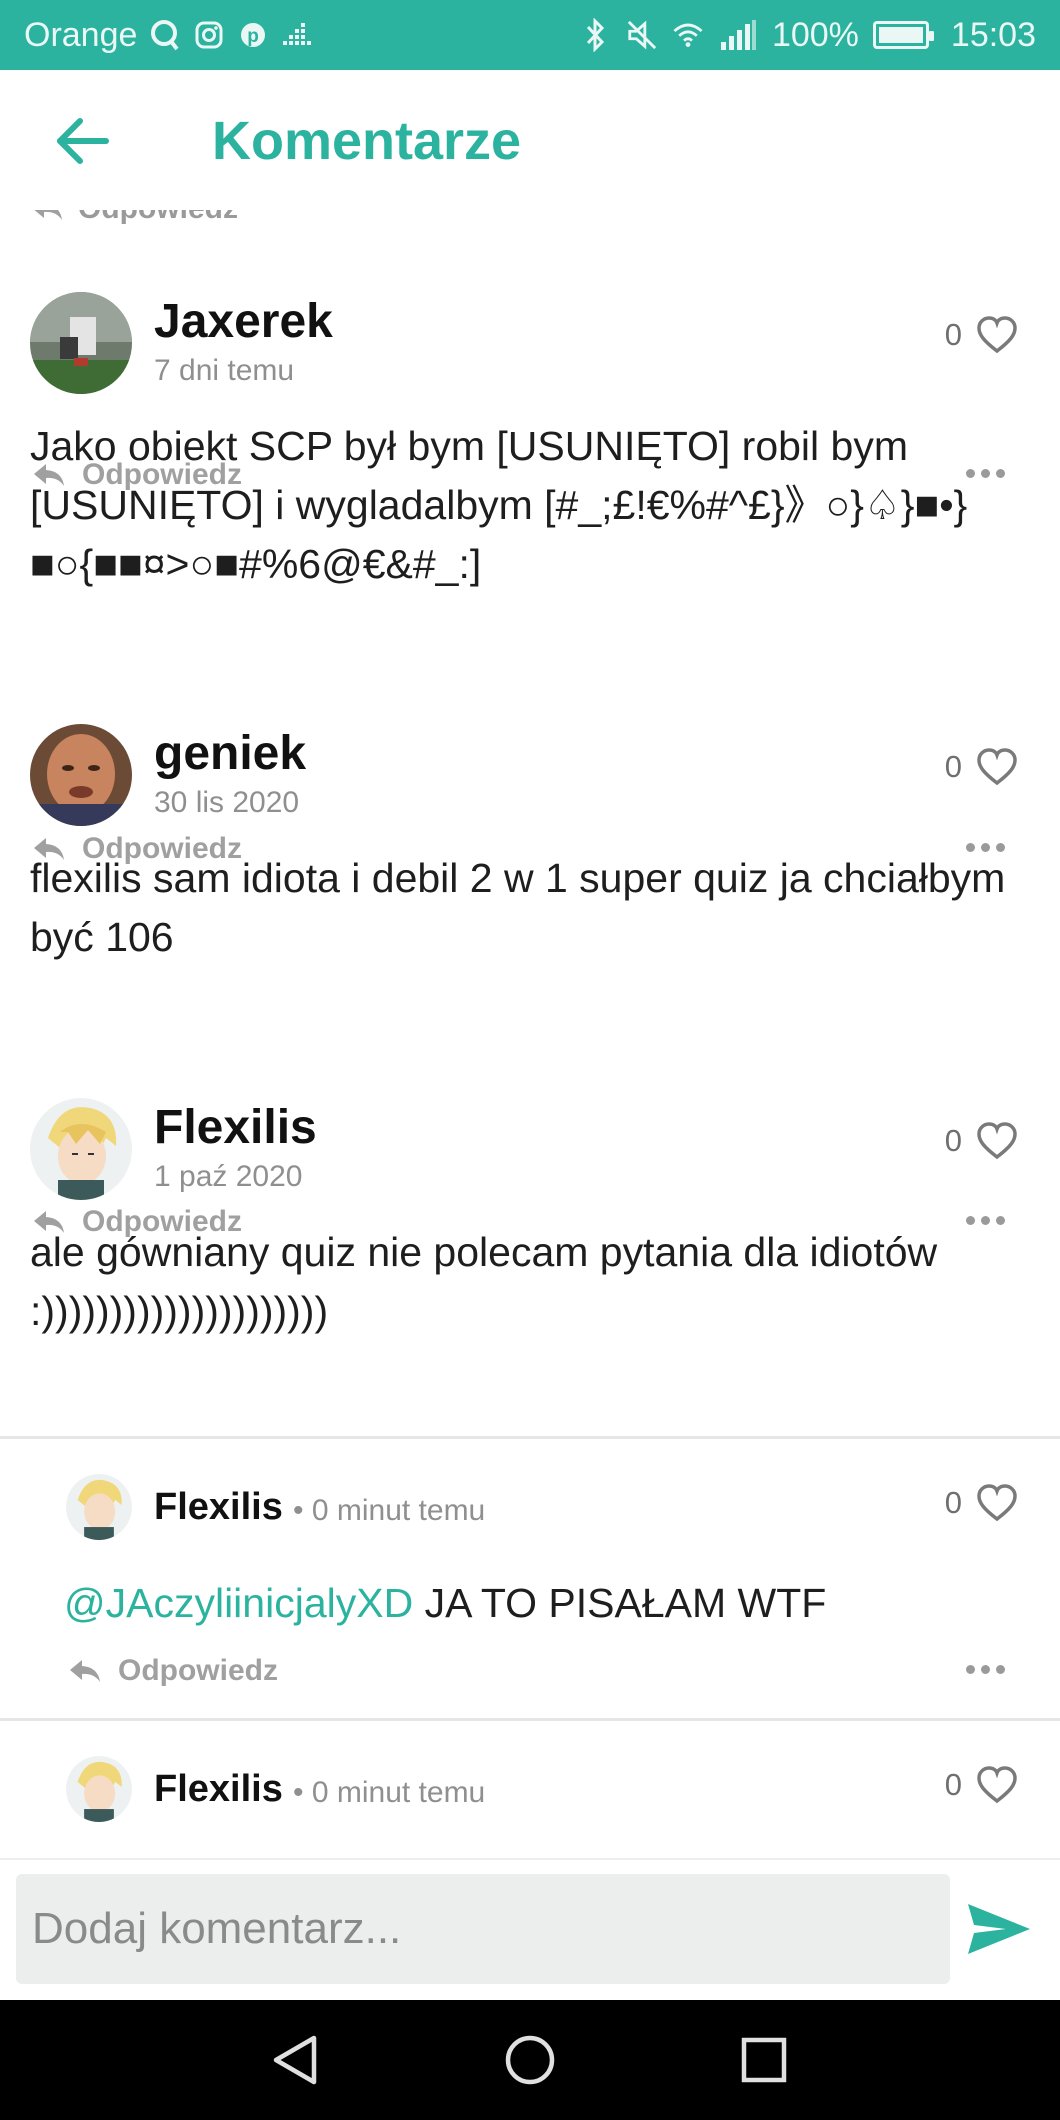 The height and width of the screenshot is (2120, 1060). What do you see at coordinates (738, 35) in the screenshot?
I see `signal-icon` at bounding box center [738, 35].